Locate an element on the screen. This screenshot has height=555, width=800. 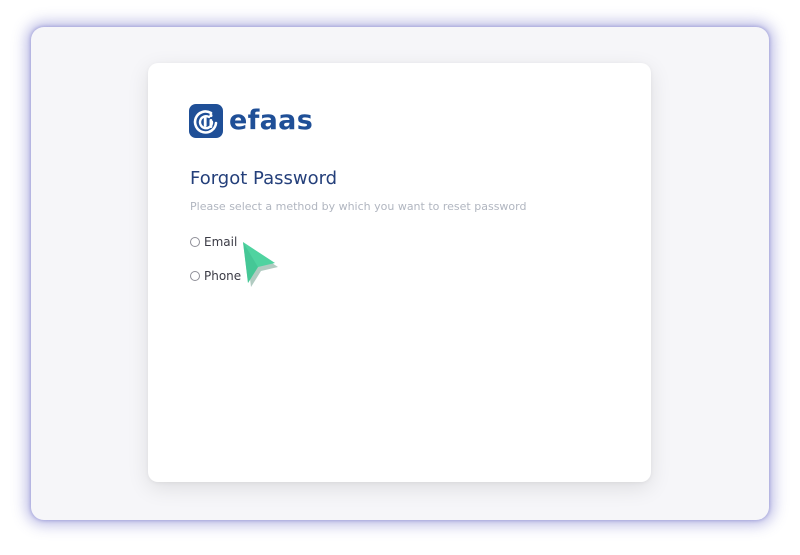
email-radio is located at coordinates (195, 242).